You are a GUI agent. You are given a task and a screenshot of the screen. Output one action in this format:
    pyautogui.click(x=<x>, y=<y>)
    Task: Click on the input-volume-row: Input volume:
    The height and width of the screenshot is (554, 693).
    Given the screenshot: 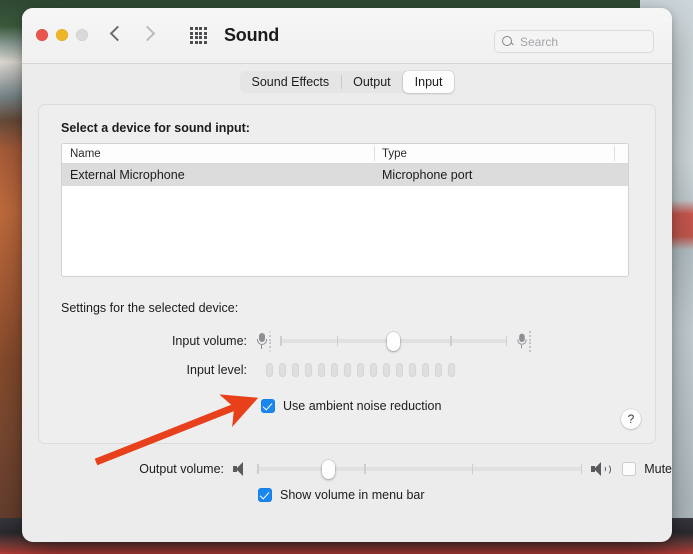 What is the action you would take?
    pyautogui.click(x=296, y=341)
    